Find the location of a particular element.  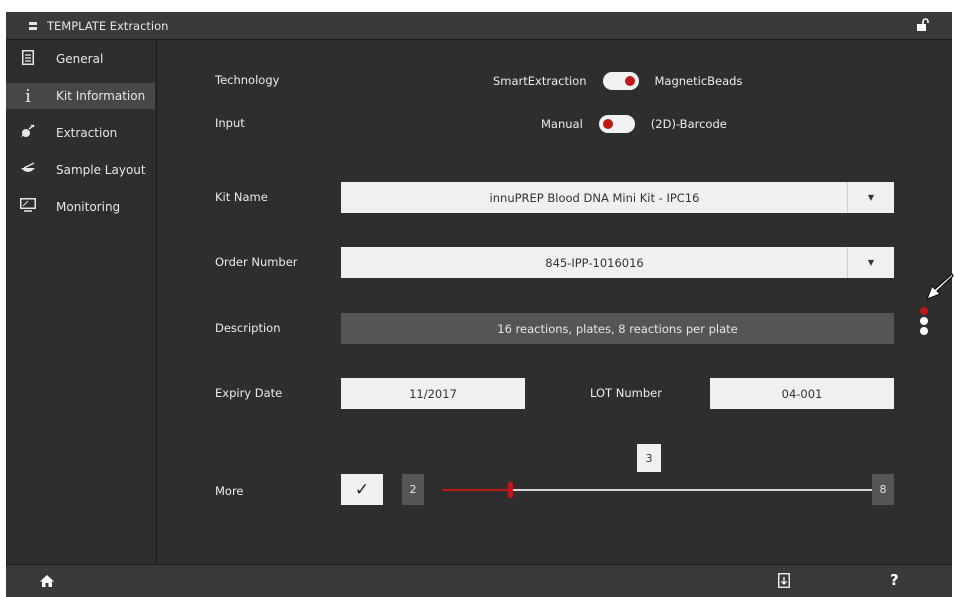

sidebar-item-kit-information: i Kit Information is located at coordinates (80, 96).